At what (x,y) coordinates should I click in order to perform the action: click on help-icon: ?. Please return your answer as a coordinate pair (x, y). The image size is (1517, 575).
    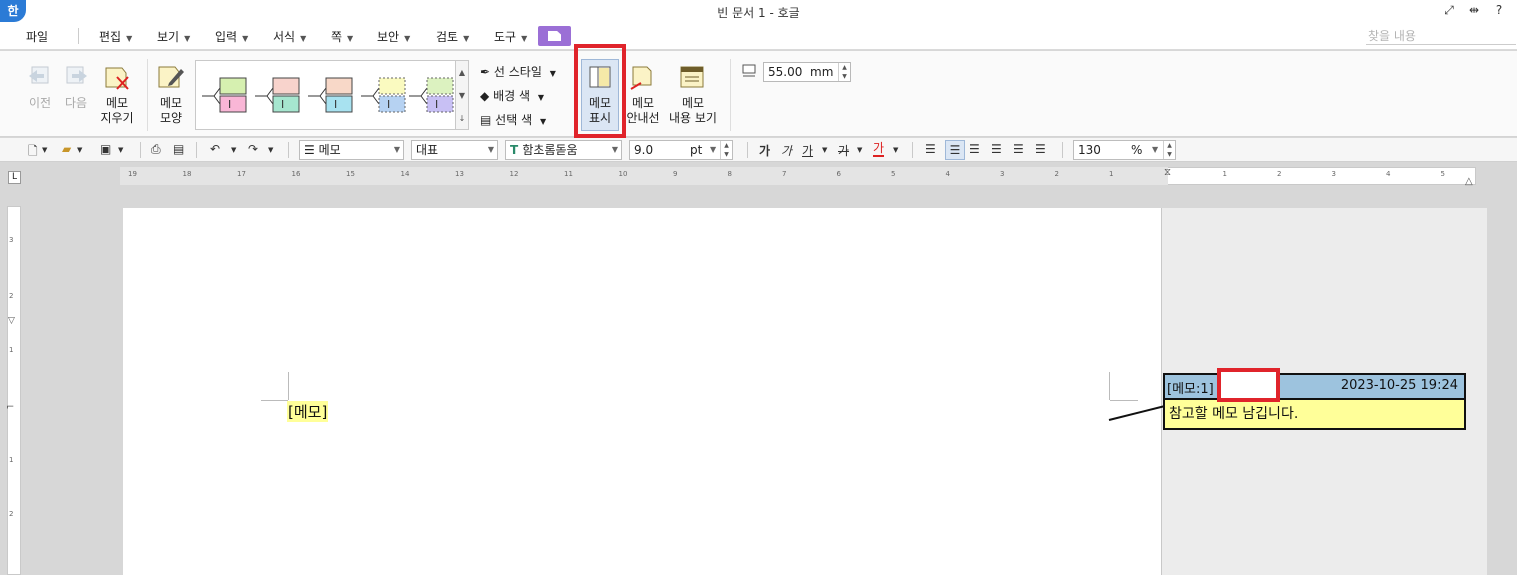
    Looking at the image, I should click on (1499, 10).